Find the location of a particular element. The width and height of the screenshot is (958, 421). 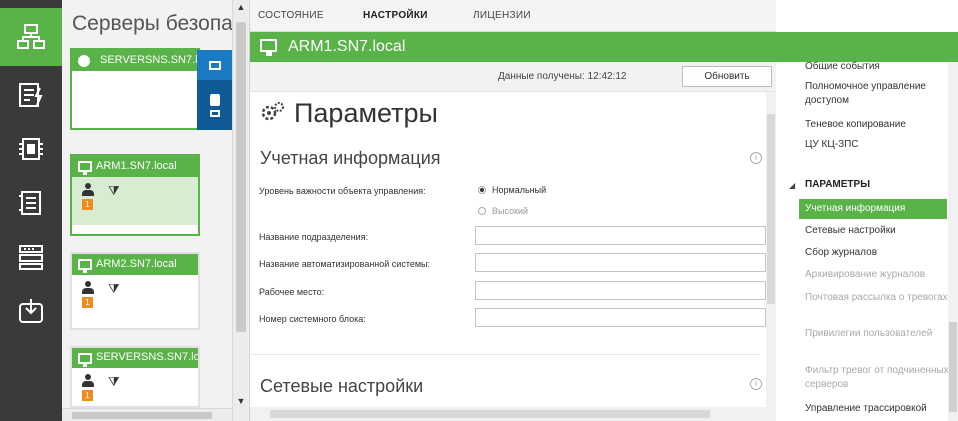

nav-item-alert-mailing: Почтовая рассылка о тревогах is located at coordinates (878, 298).